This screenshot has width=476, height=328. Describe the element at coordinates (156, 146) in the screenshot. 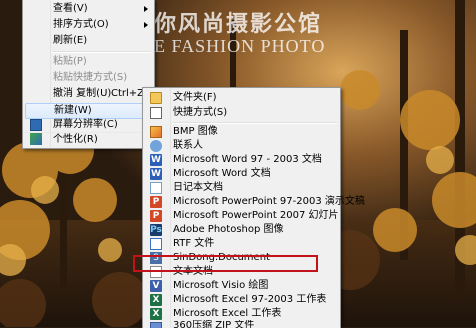

I see `contact-icon` at that location.